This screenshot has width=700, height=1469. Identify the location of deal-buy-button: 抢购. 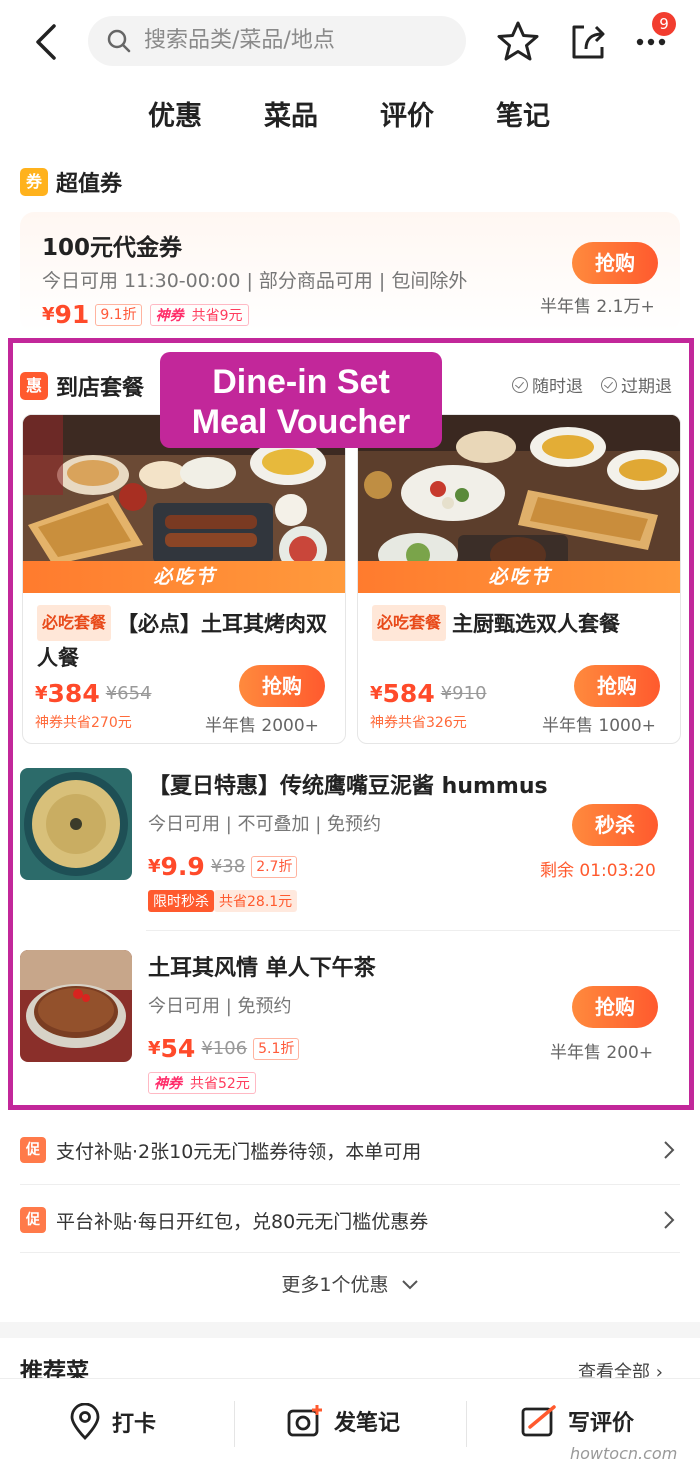
(615, 1007).